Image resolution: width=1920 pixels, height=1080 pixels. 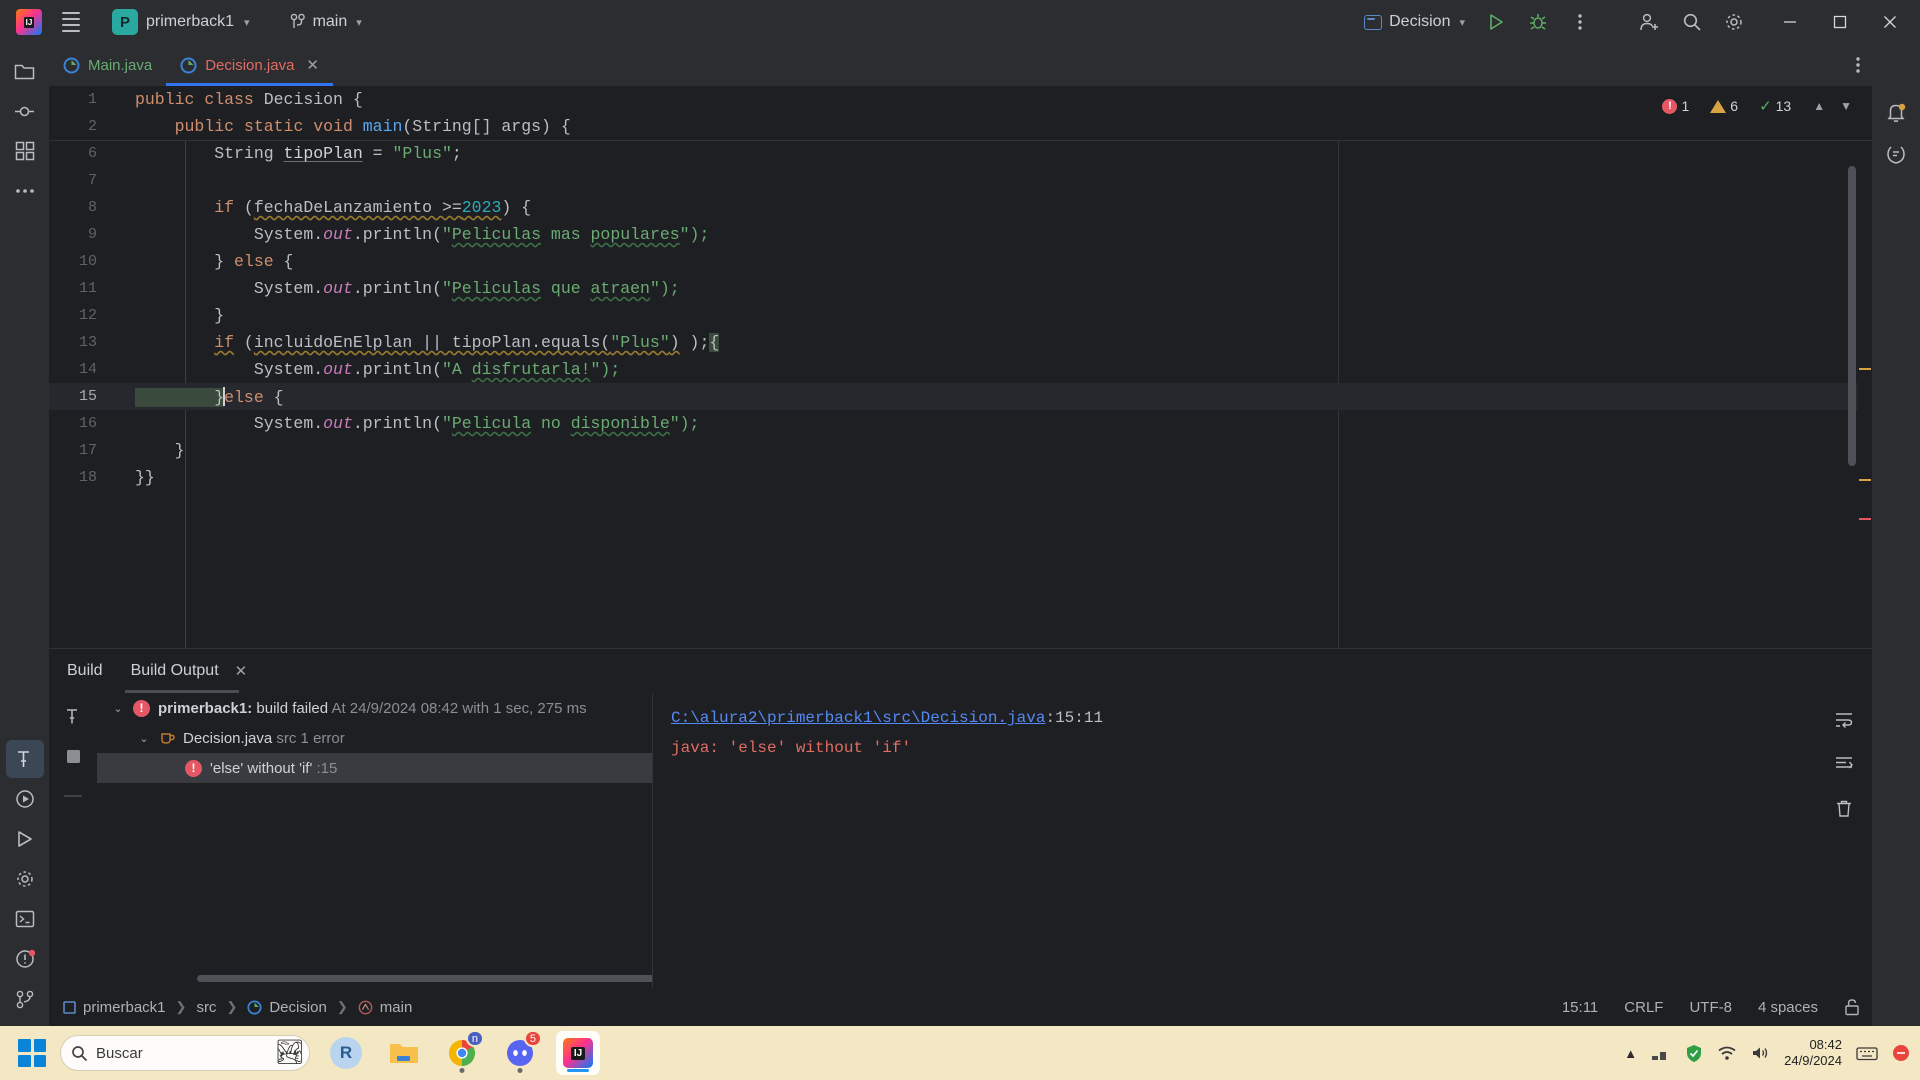 I want to click on line-number: 14, so click(x=80, y=369).